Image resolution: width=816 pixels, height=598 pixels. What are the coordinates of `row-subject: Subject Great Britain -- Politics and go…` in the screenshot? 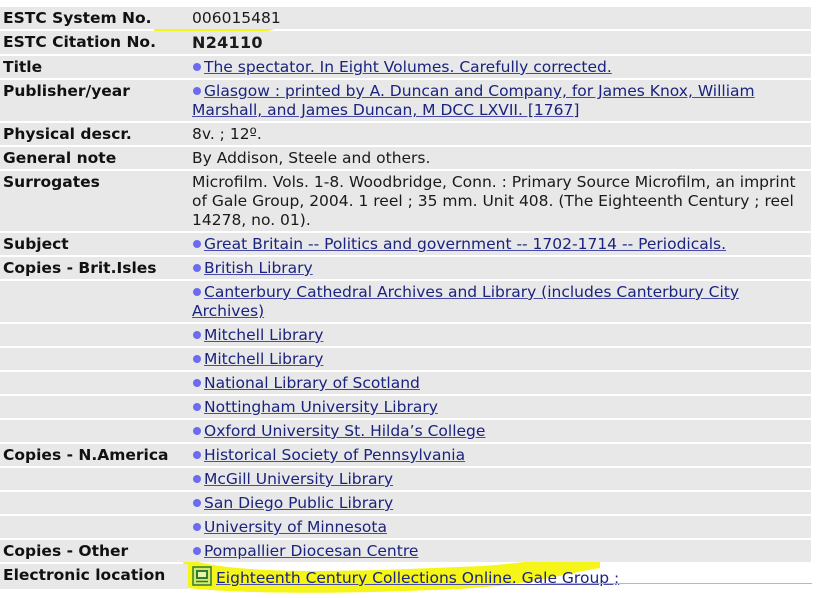 It's located at (405, 244).